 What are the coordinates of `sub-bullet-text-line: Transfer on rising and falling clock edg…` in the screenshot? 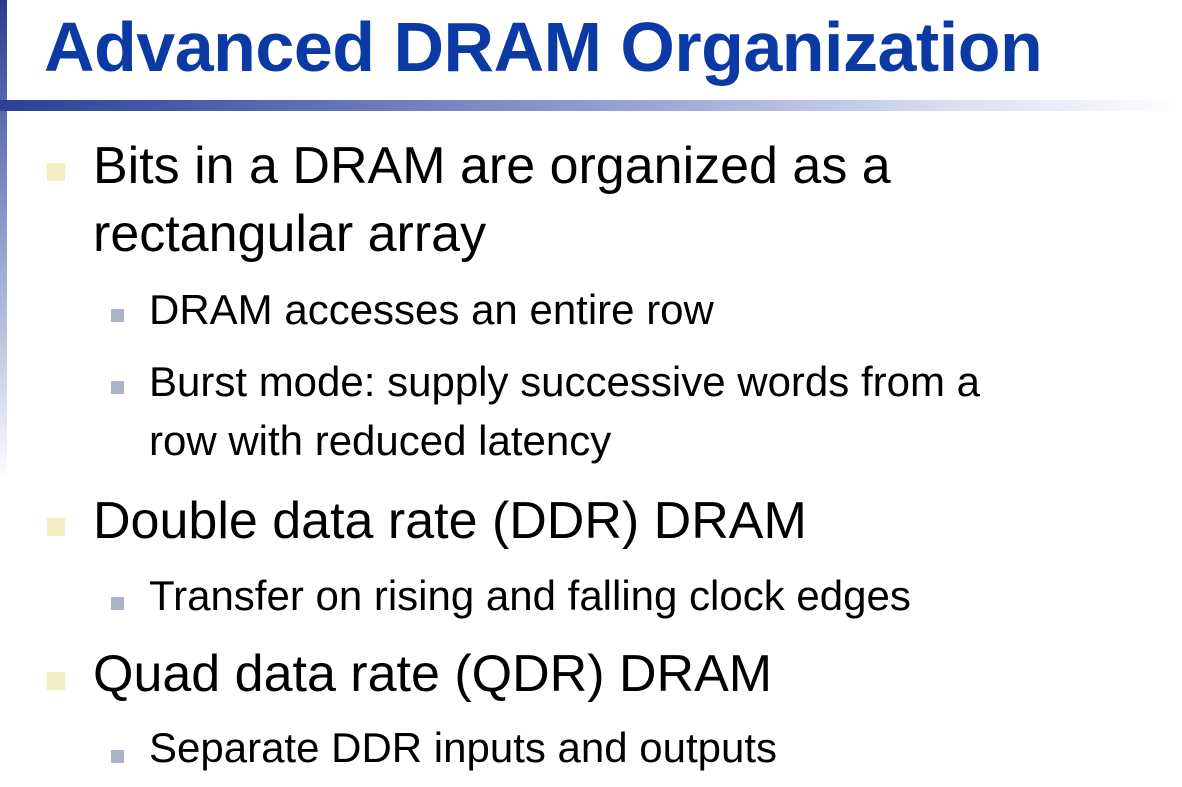 It's located at (530, 595).